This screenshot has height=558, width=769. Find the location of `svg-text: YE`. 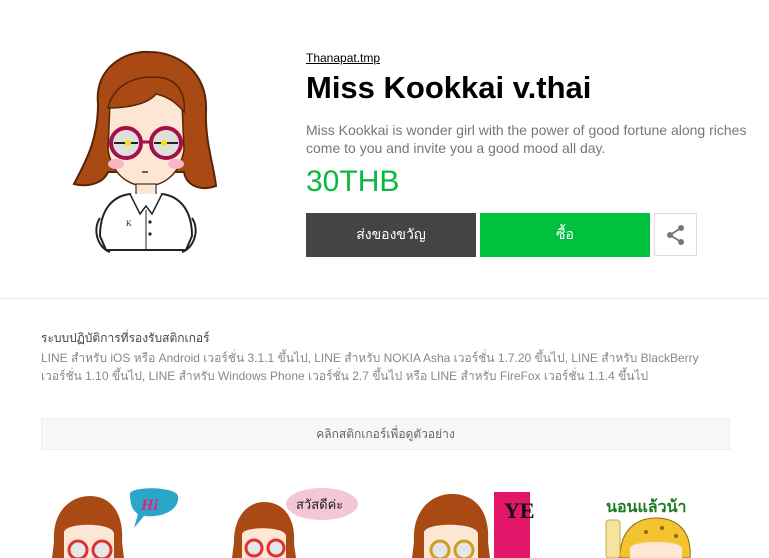

svg-text: YE is located at coordinates (519, 510).